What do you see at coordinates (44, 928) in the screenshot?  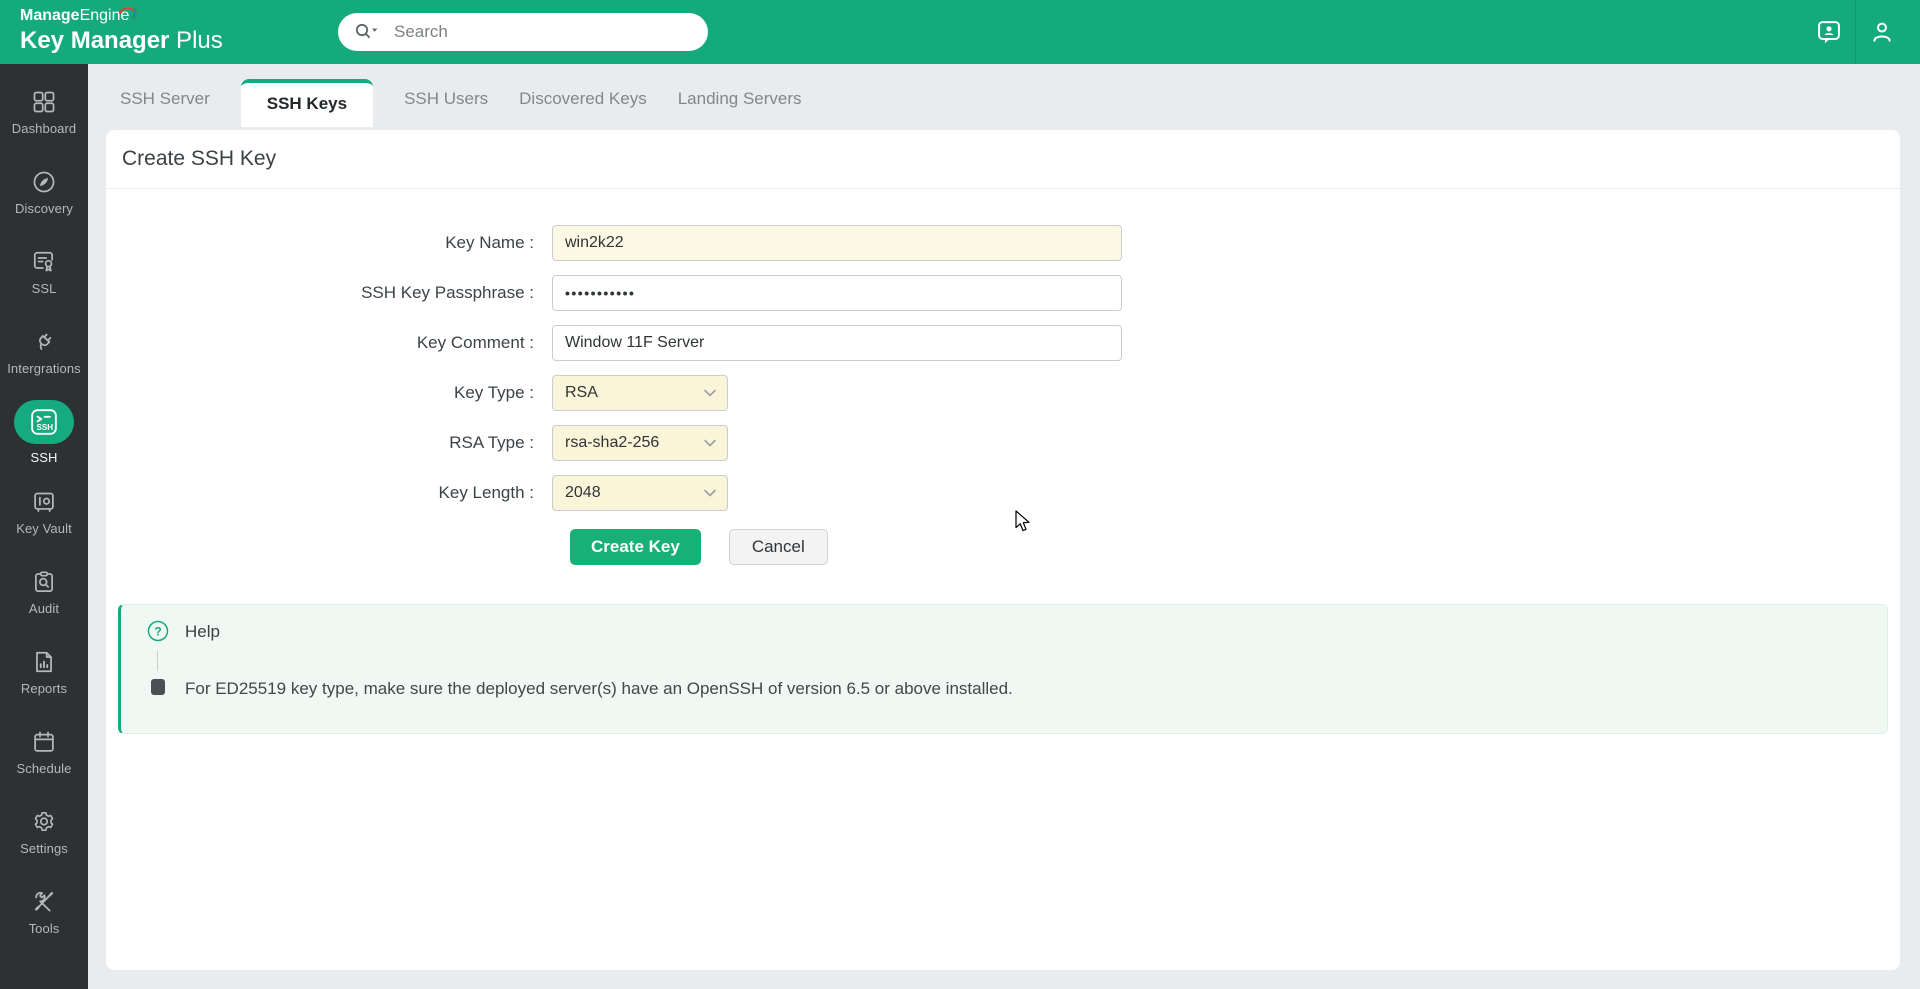 I see `sidebar-label: Tools` at bounding box center [44, 928].